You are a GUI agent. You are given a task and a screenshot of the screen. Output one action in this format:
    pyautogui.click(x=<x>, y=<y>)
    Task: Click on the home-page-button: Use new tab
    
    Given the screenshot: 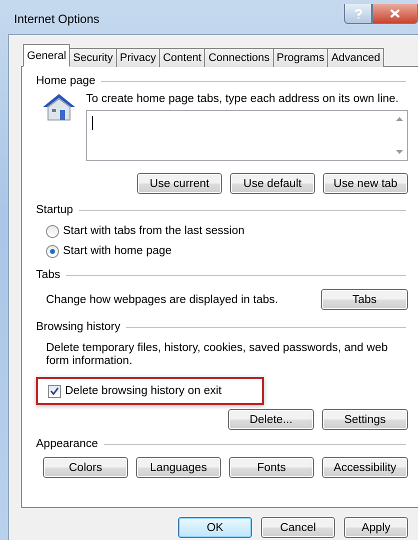 What is the action you would take?
    pyautogui.click(x=365, y=183)
    